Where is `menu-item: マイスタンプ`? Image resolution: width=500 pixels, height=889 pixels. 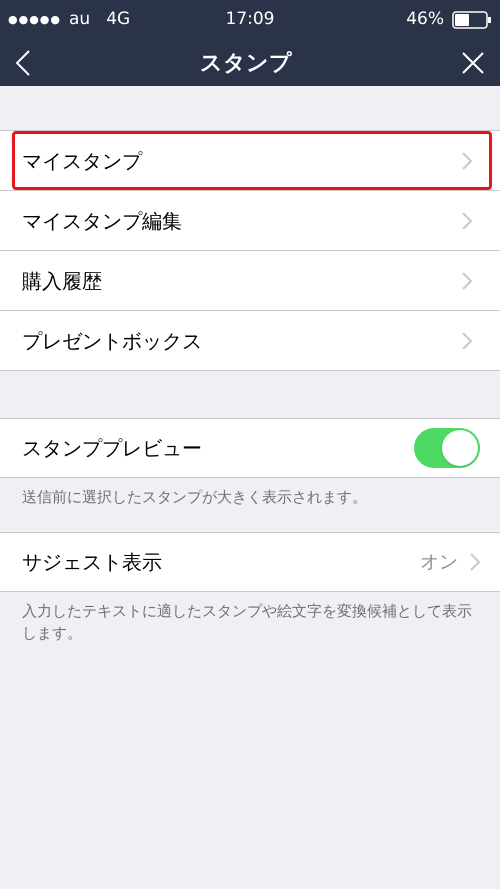 menu-item: マイスタンプ is located at coordinates (252, 160).